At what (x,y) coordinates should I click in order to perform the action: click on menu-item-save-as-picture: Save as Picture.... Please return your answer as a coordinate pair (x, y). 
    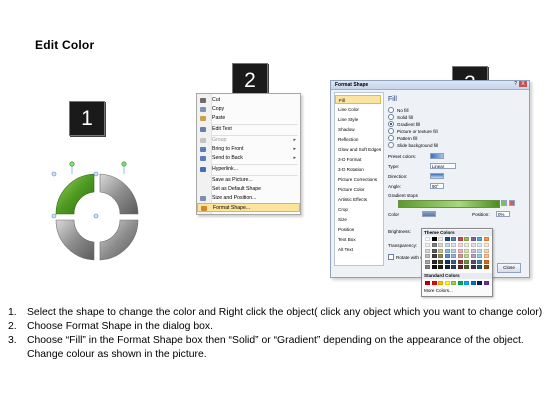
    Looking at the image, I should click on (248, 180).